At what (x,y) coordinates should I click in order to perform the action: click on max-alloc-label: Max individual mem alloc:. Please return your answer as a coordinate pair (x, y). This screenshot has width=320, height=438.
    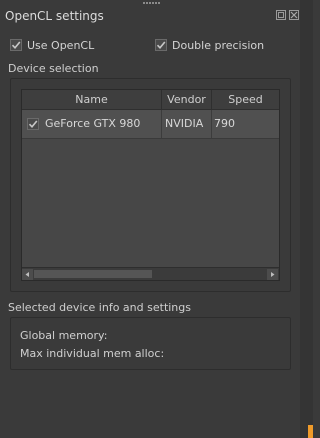
    Looking at the image, I should click on (92, 353).